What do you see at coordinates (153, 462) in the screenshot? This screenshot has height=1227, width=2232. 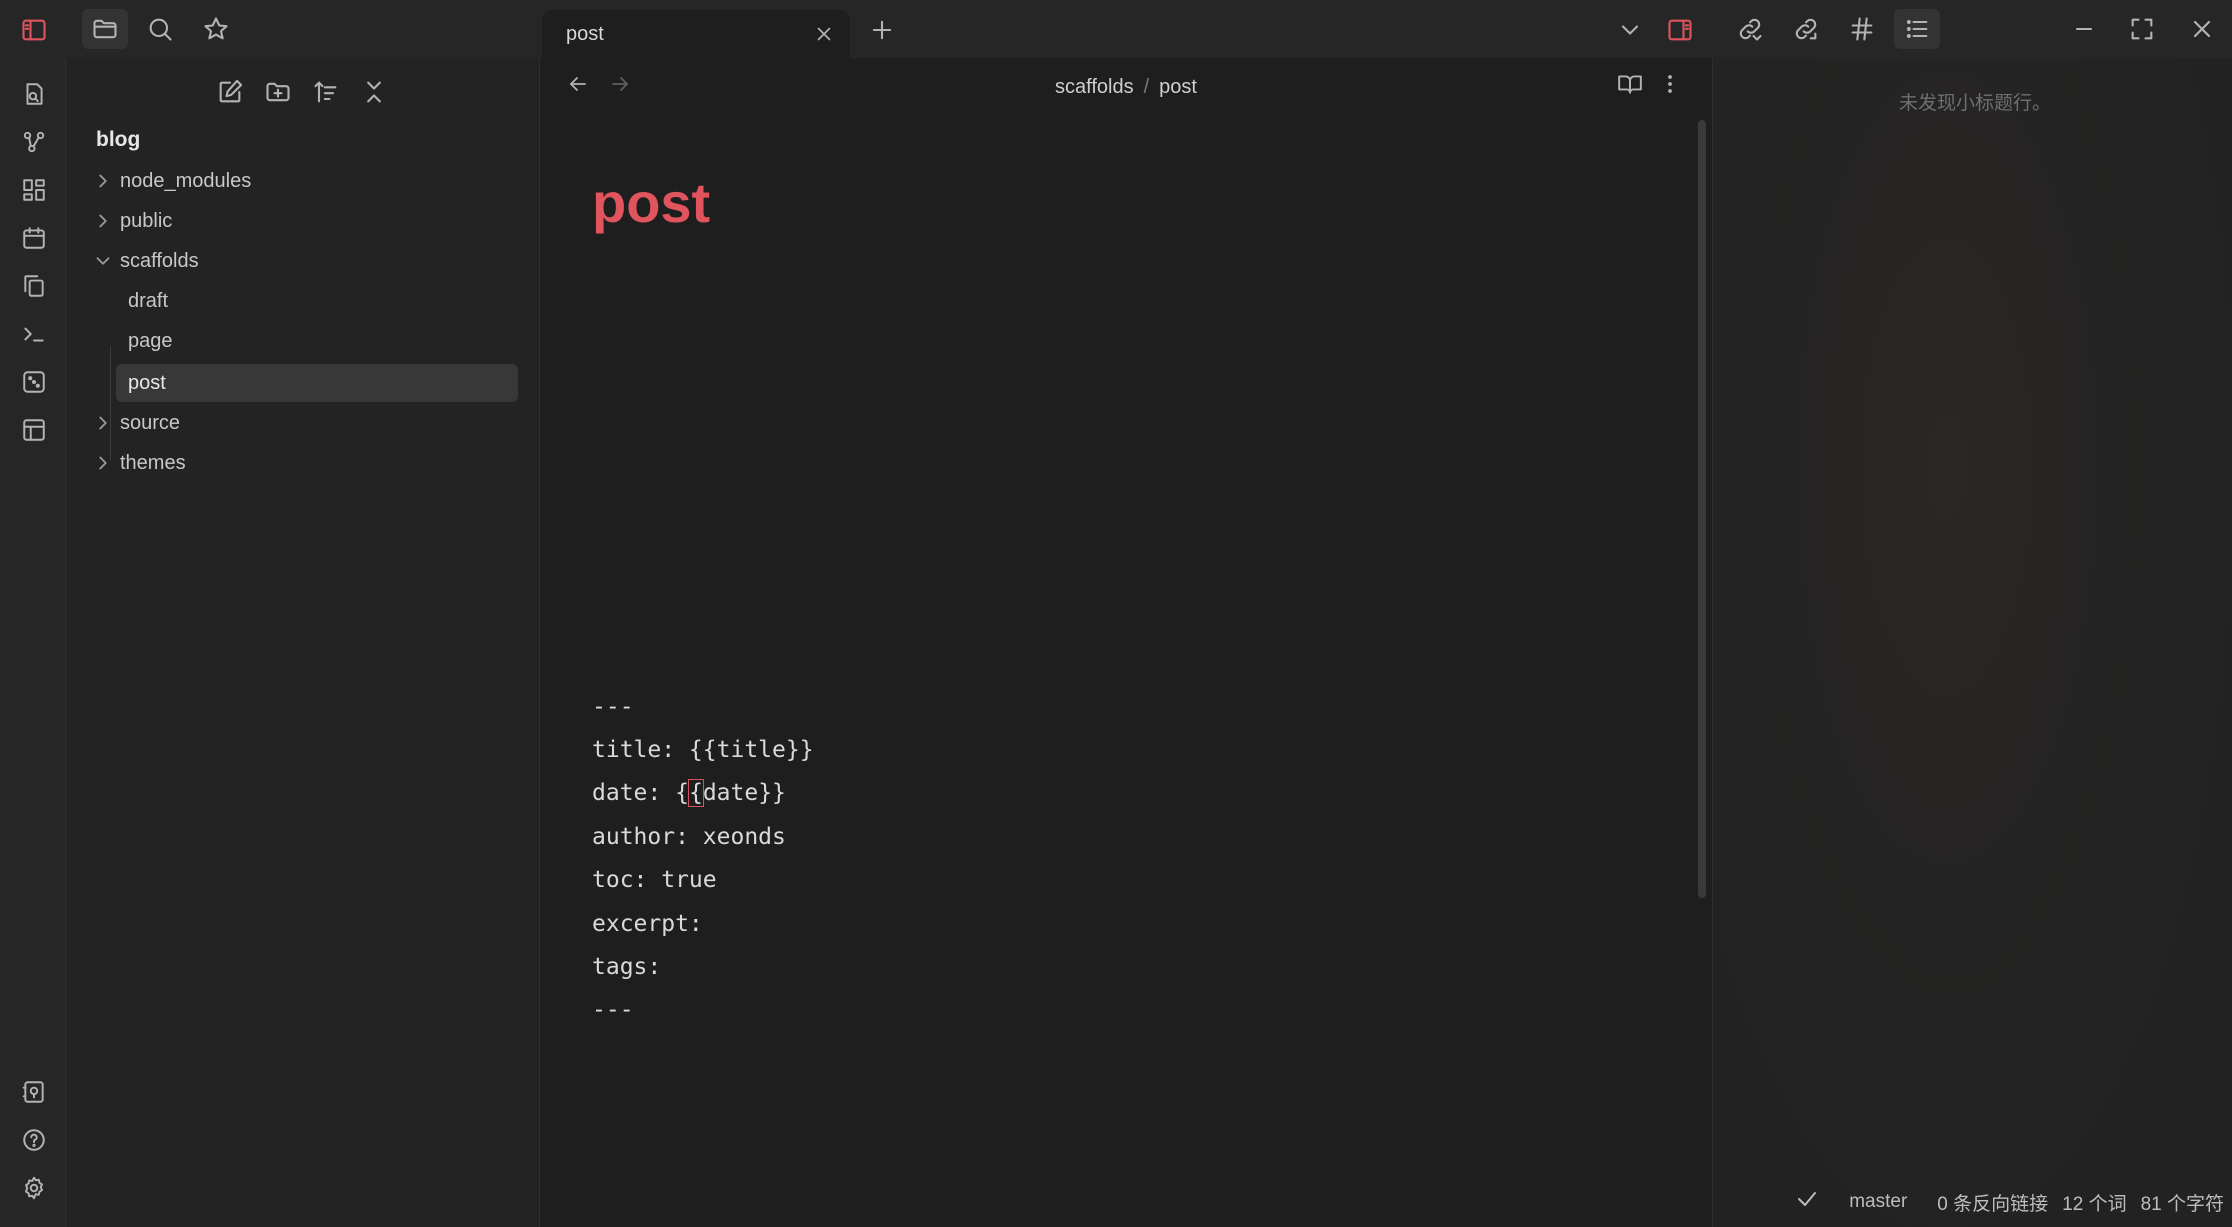 I see `tree-item-label: themes` at bounding box center [153, 462].